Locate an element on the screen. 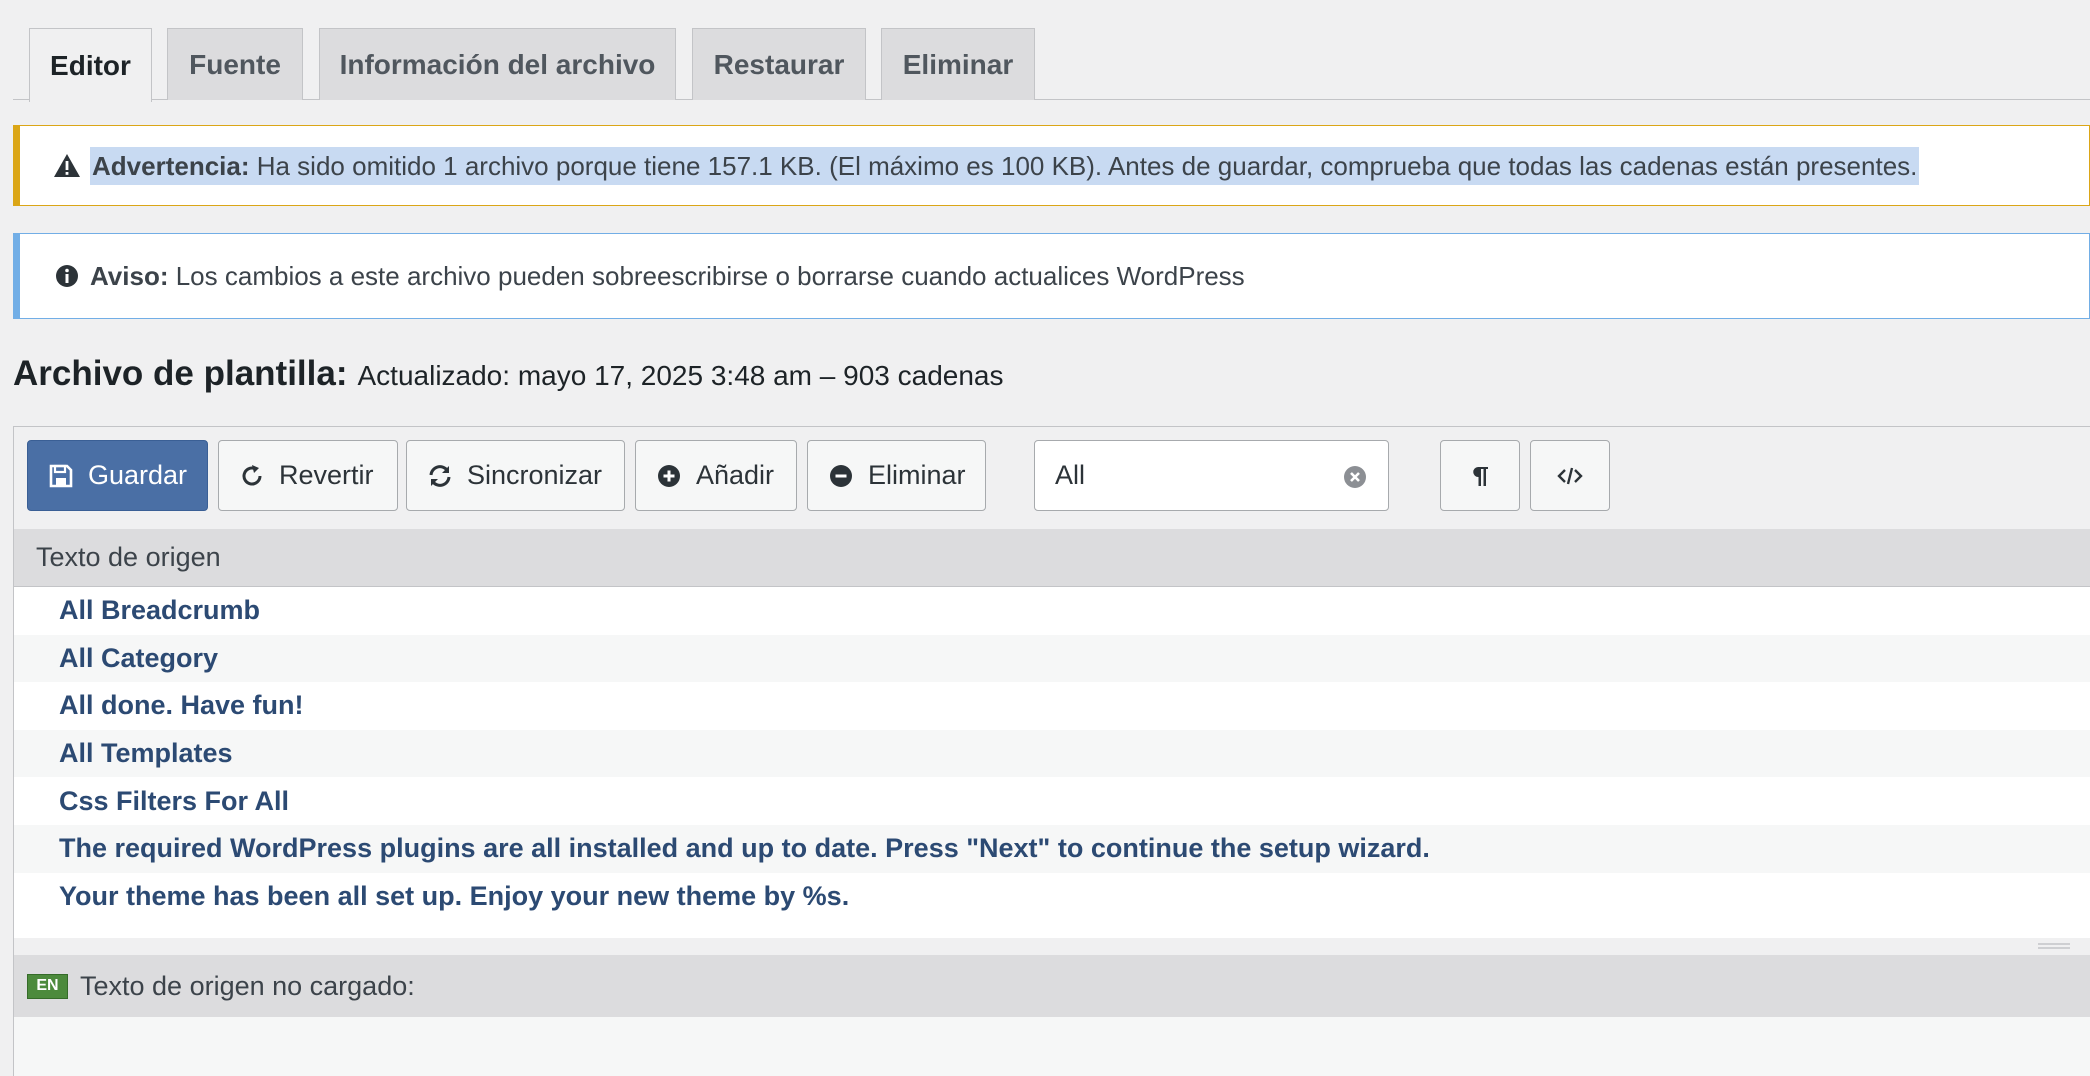 This screenshot has height=1076, width=2090. list-item: All Category is located at coordinates (1052, 658).